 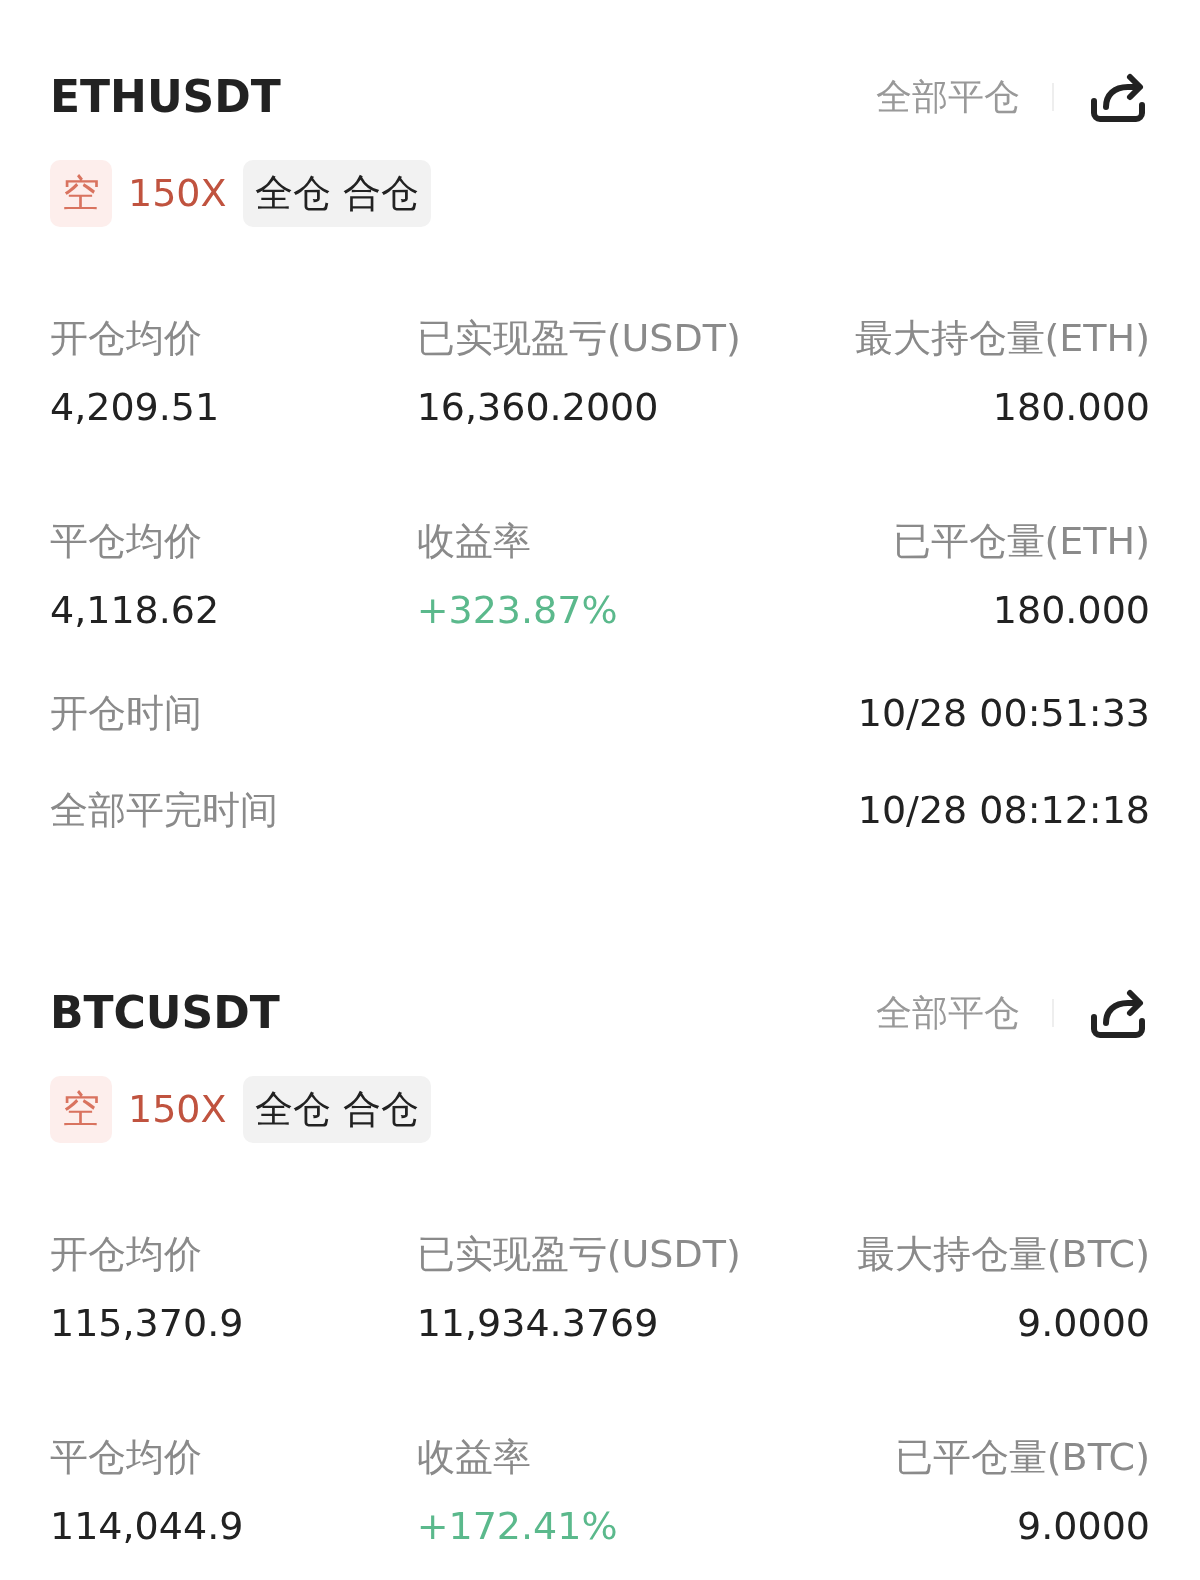 What do you see at coordinates (164, 810) in the screenshot?
I see `time-label: 全部平完时间` at bounding box center [164, 810].